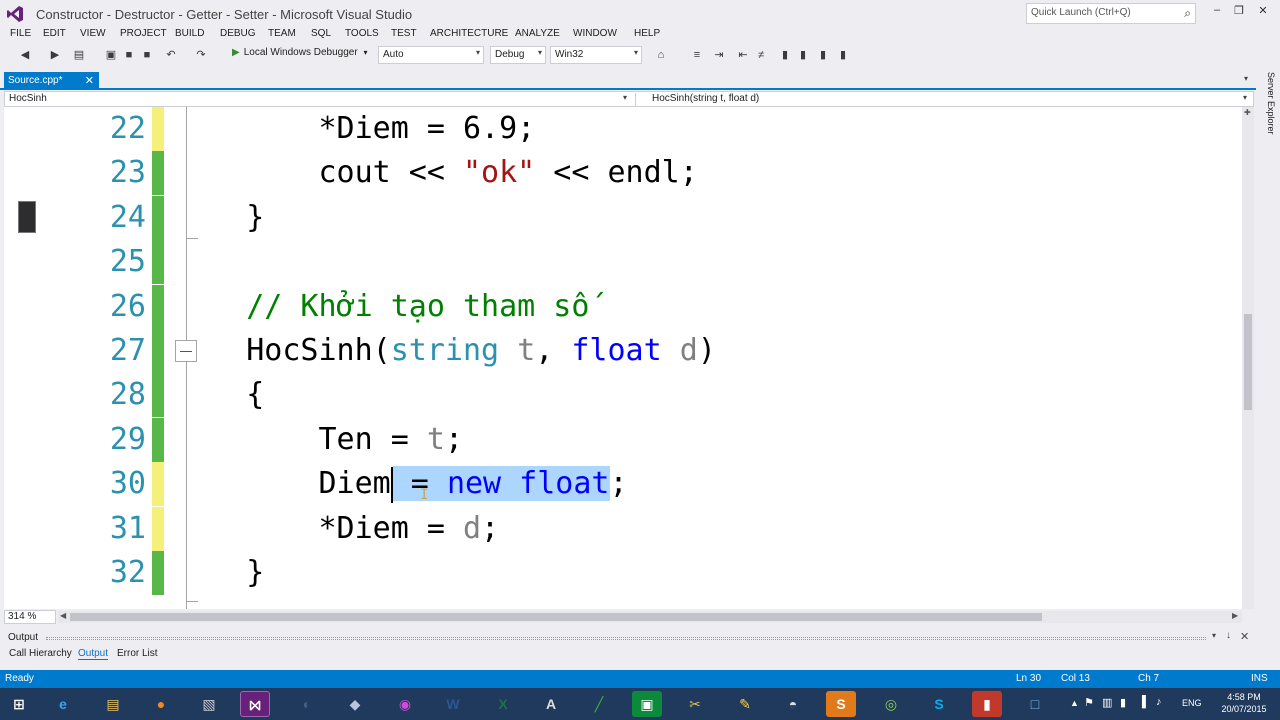  Describe the element at coordinates (623, 173) in the screenshot. I see `code-line: 23 cout << "ok" << endl;` at that location.